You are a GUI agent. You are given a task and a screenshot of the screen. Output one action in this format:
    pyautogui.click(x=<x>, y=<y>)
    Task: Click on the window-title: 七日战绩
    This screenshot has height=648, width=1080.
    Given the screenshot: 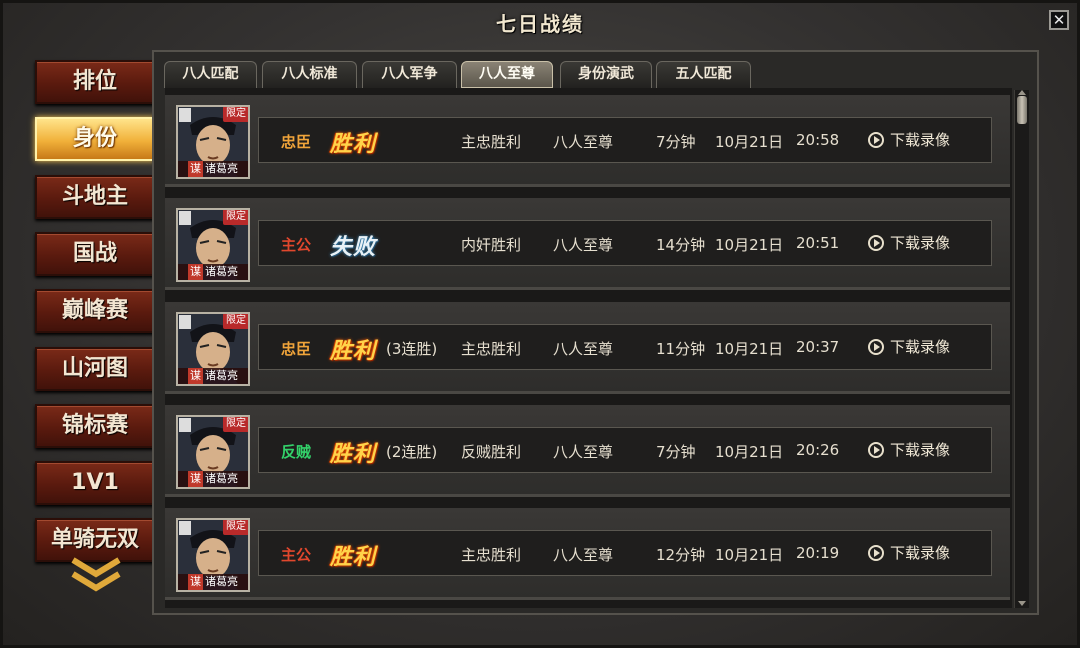 What is the action you would take?
    pyautogui.click(x=540, y=24)
    